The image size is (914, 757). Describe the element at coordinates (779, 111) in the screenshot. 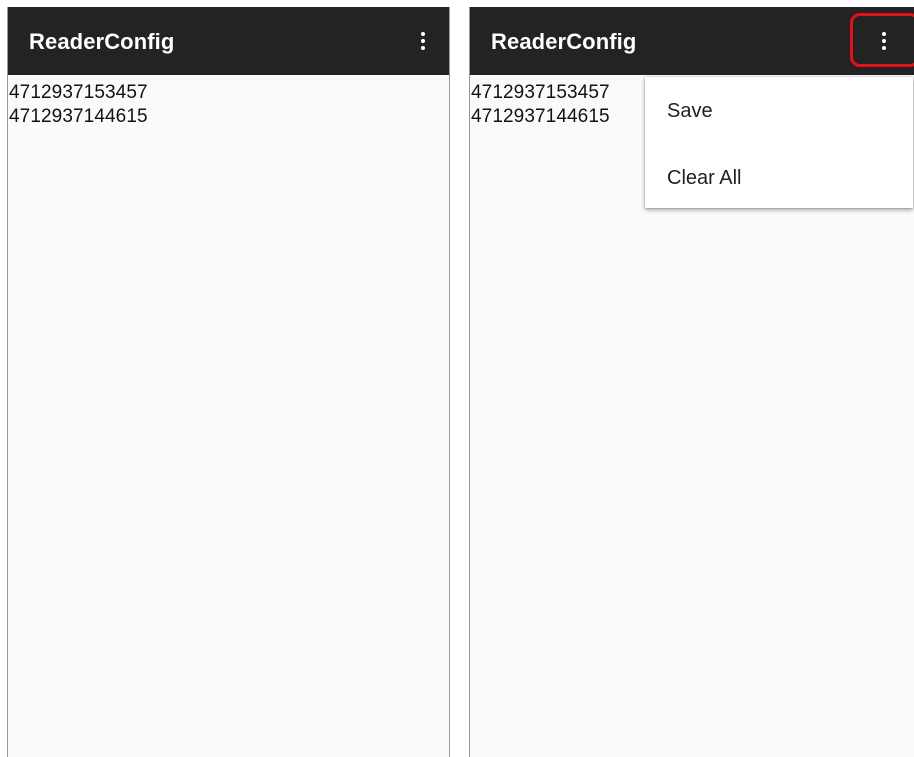

I see `menu-item-save: Save` at that location.